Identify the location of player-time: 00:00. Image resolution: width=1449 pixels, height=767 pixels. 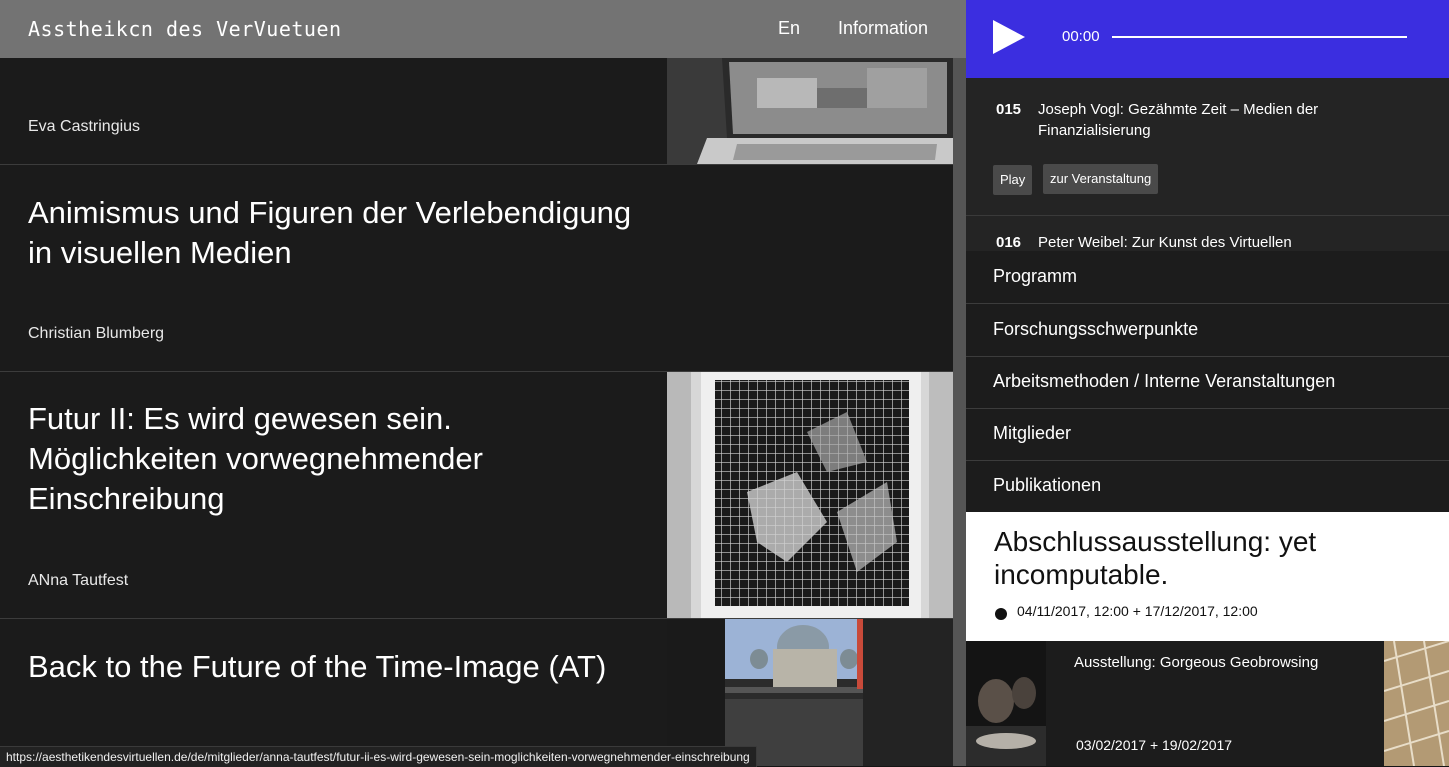
(1081, 36).